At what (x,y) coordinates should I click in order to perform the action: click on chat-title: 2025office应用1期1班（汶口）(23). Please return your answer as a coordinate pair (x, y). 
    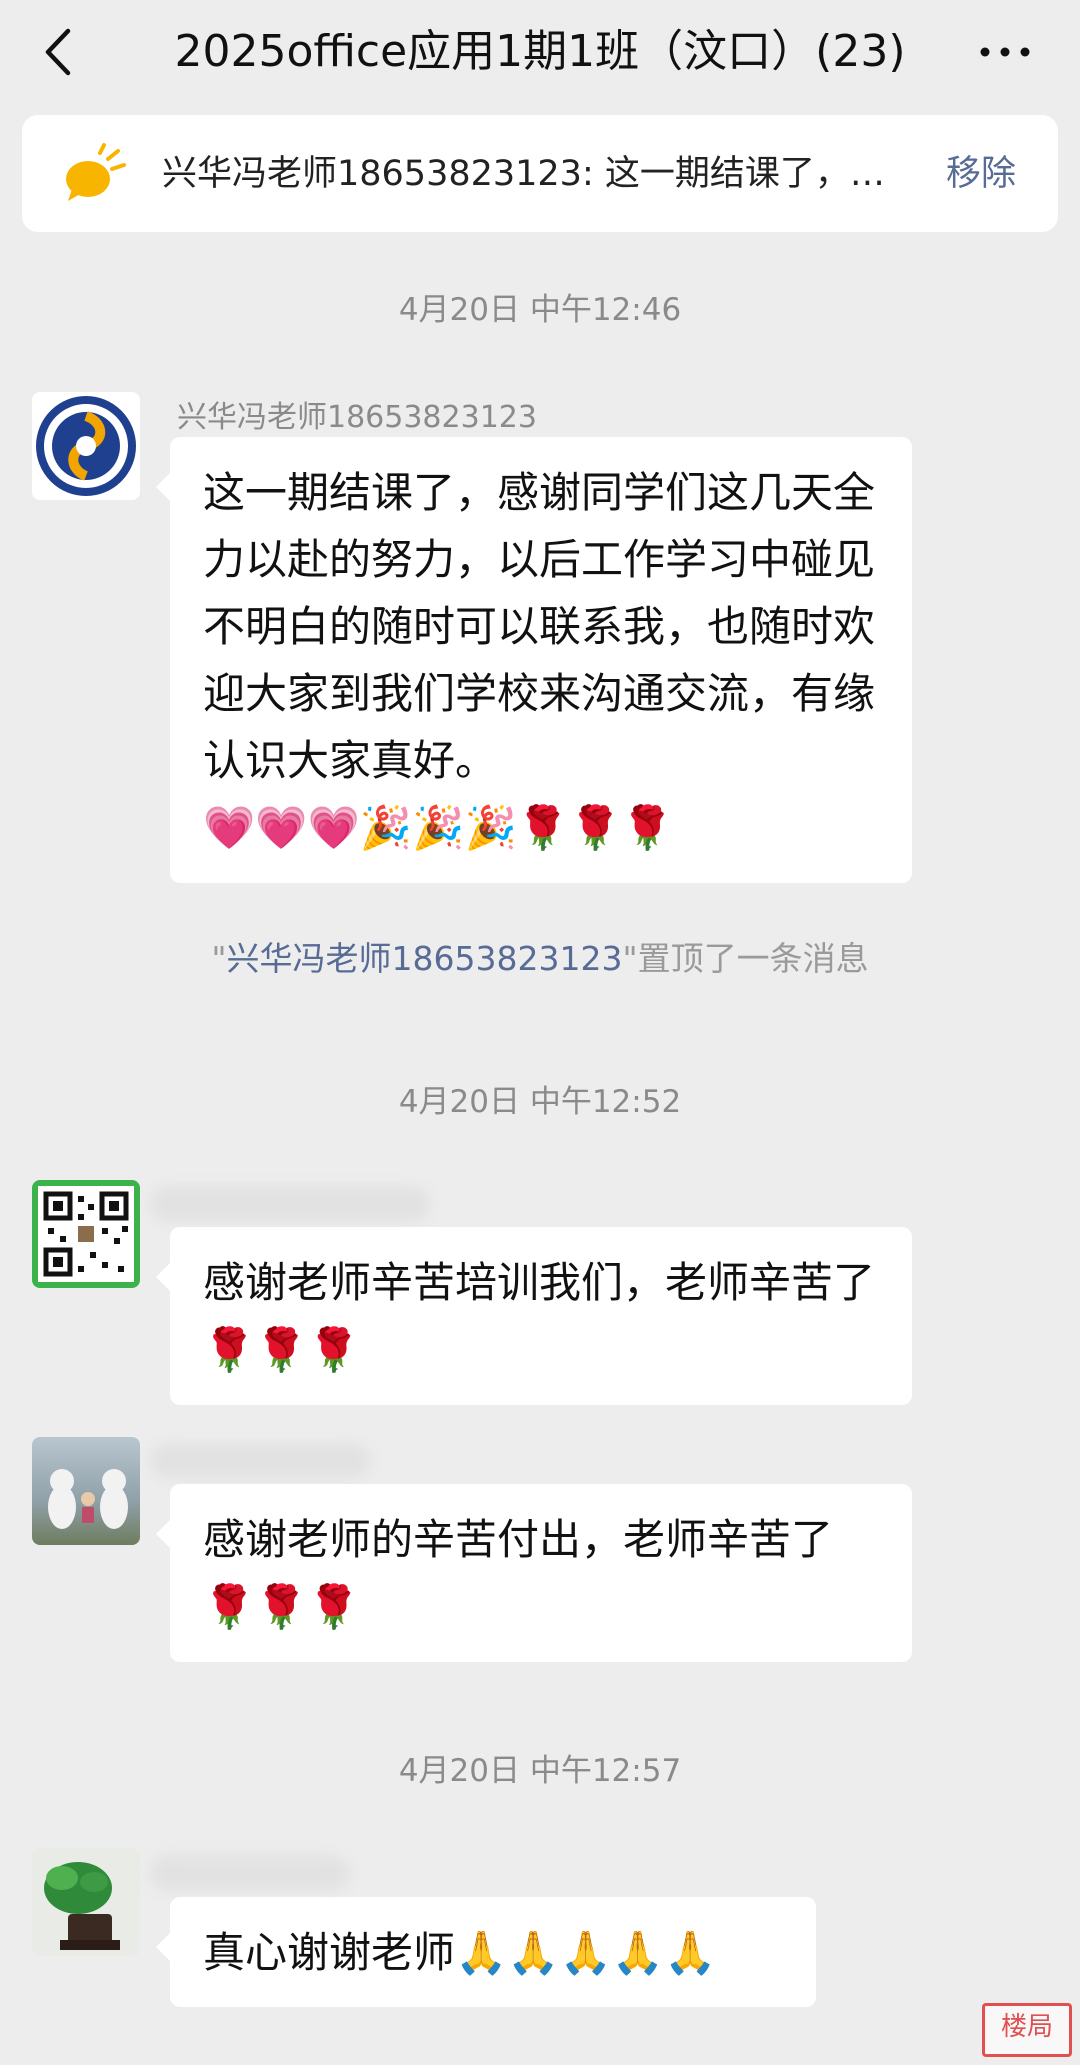
    Looking at the image, I should click on (540, 51).